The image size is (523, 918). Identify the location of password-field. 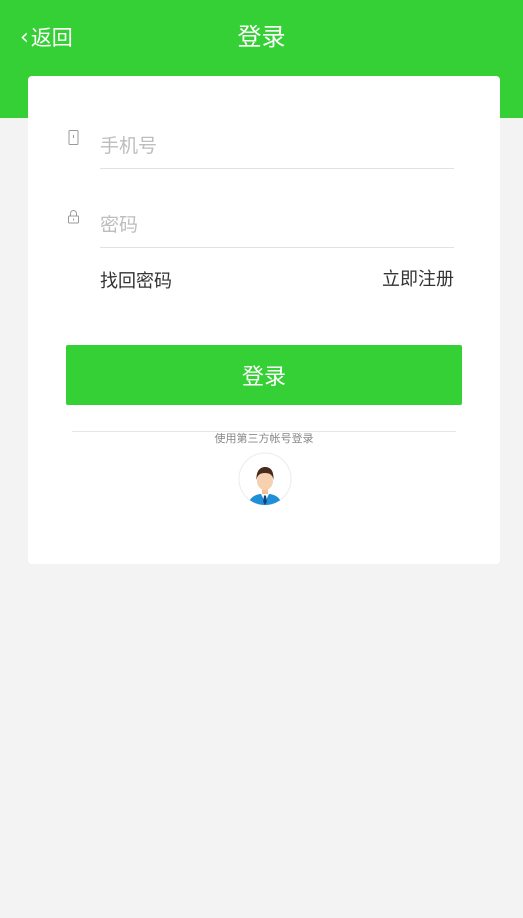
(261, 227).